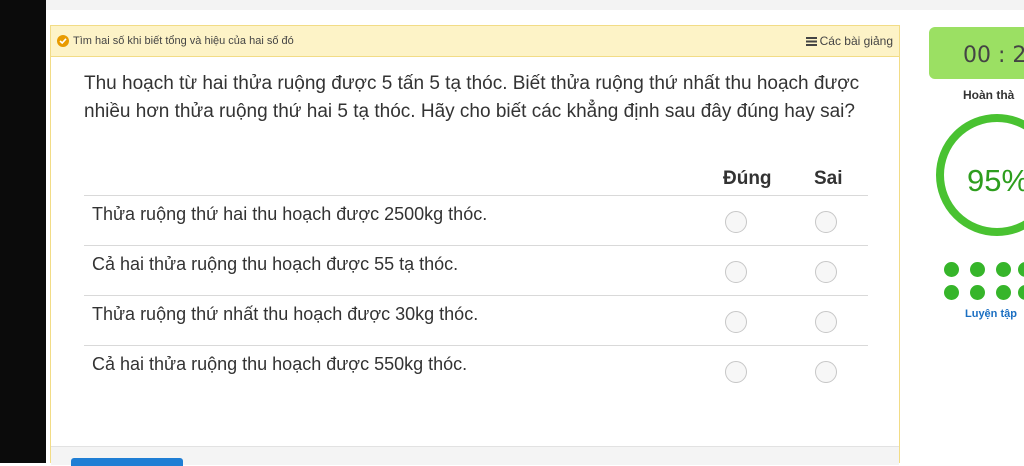 This screenshot has height=466, width=1024. I want to click on card-footer, so click(475, 456).